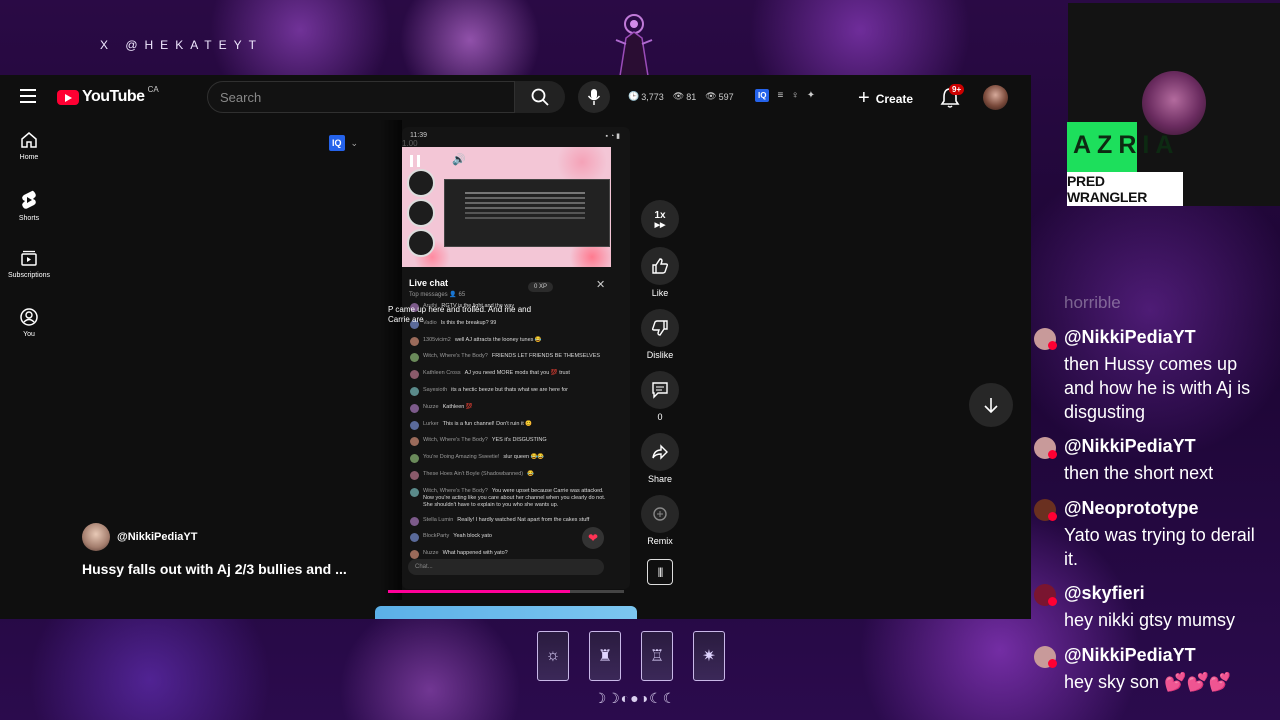 Image resolution: width=1280 pixels, height=720 pixels. Describe the element at coordinates (337, 143) in the screenshot. I see `iq-icon: IQ` at that location.